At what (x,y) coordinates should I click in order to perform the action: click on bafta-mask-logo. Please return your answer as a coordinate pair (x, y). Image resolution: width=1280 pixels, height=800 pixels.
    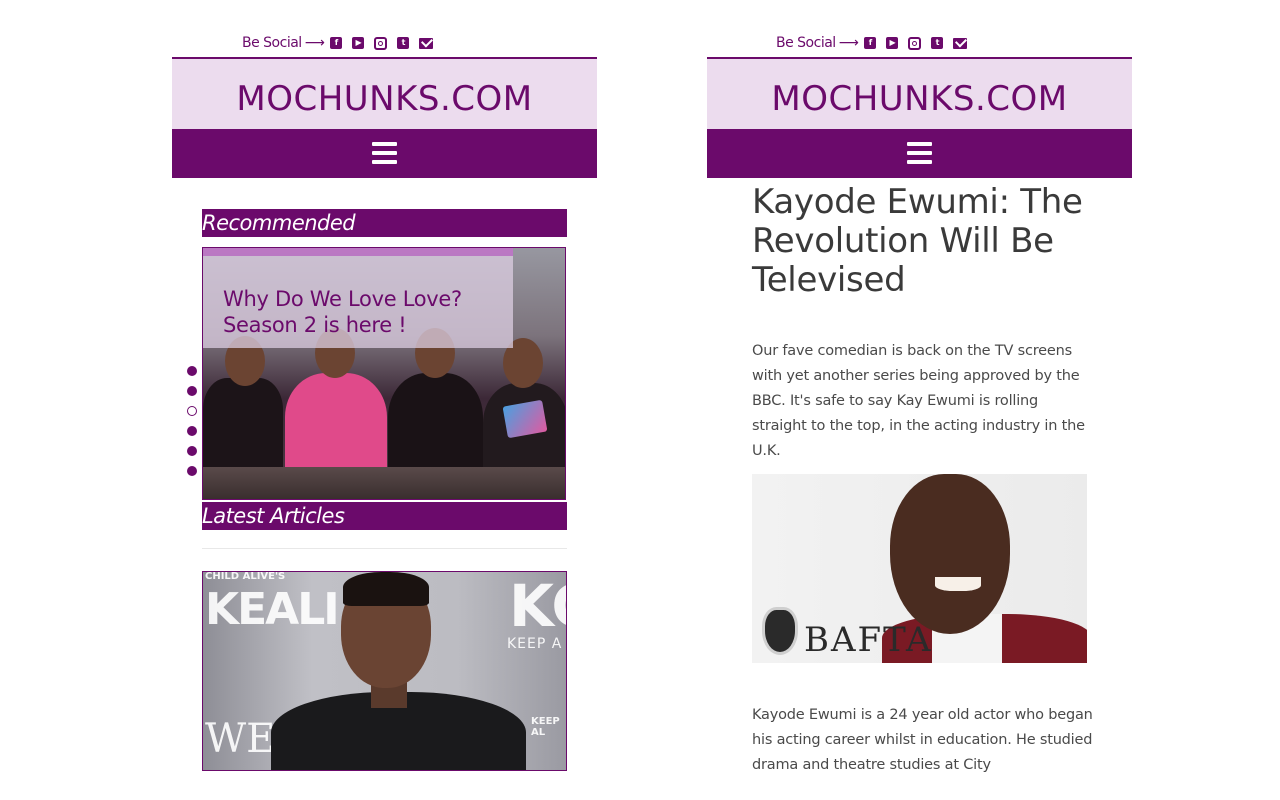
    Looking at the image, I should click on (780, 631).